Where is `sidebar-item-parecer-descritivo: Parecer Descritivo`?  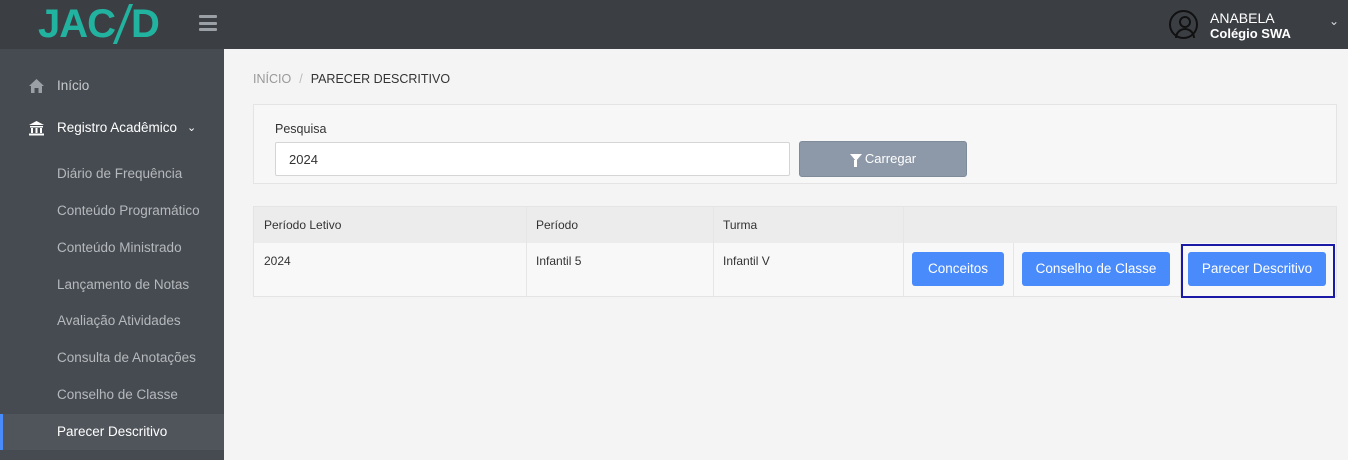
sidebar-item-parecer-descritivo: Parecer Descritivo is located at coordinates (112, 432).